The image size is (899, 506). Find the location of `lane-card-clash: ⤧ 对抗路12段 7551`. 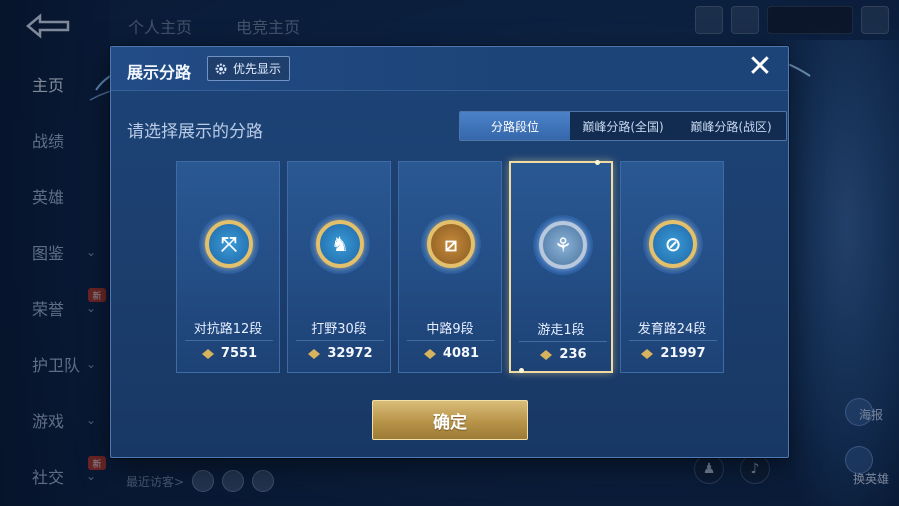

lane-card-clash: ⤧ 对抗路12段 7551 is located at coordinates (228, 267).